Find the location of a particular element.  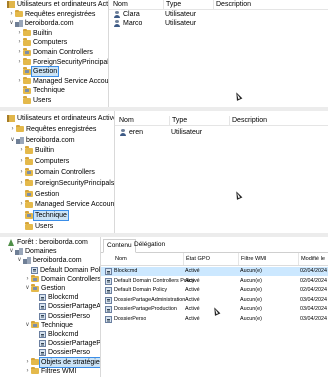

tree-node: ∨ Gestion is located at coordinates (44, 288).